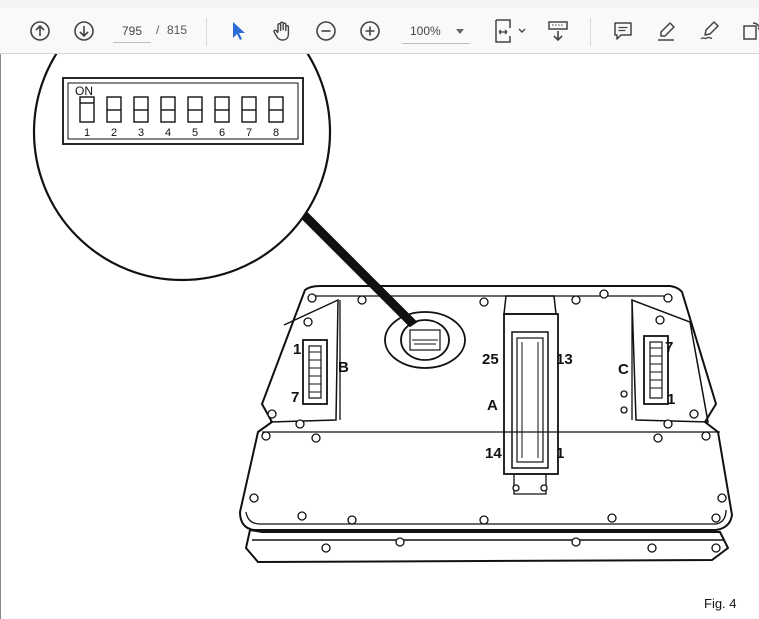 The image size is (759, 619). I want to click on zoom-out-icon, so click(326, 31).